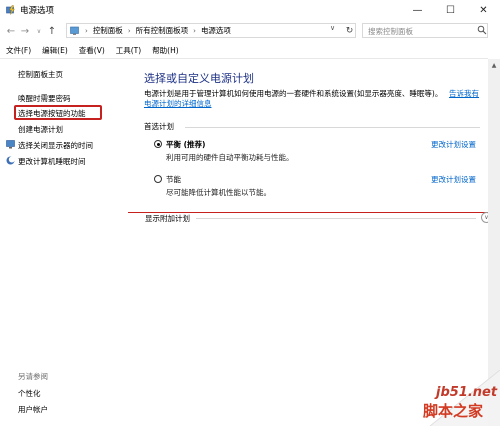 This screenshot has width=500, height=426. What do you see at coordinates (230, 157) in the screenshot?
I see `plan-balanced-description: 利用可用的硬件自动平衡功耗与性能。` at bounding box center [230, 157].